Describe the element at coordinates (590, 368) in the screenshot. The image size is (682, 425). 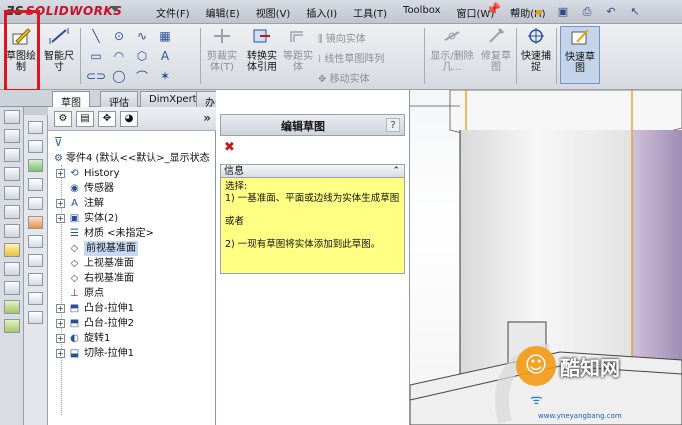
I see `watermark-brand: 酷知网` at that location.